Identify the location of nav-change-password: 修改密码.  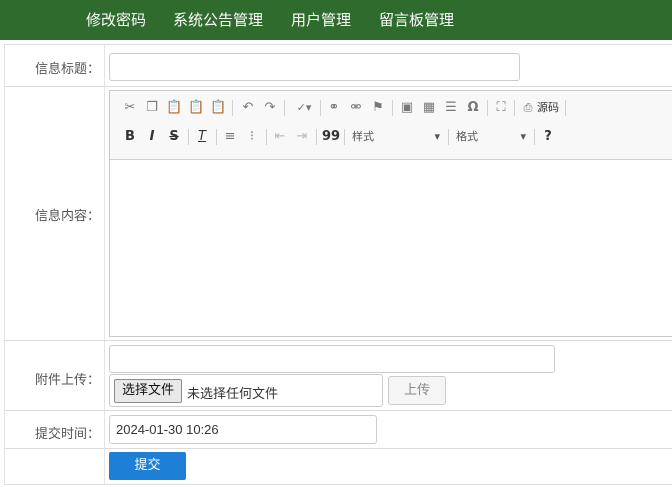
(116, 20).